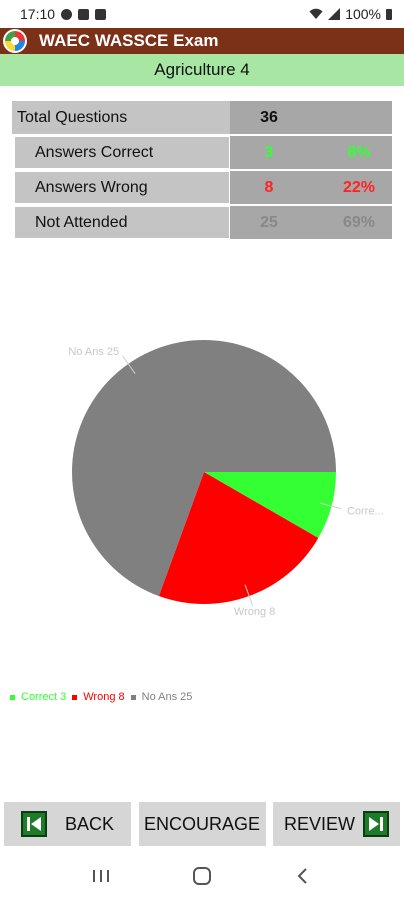  What do you see at coordinates (121, 117) in the screenshot?
I see `total-questions-label: Total Questions` at bounding box center [121, 117].